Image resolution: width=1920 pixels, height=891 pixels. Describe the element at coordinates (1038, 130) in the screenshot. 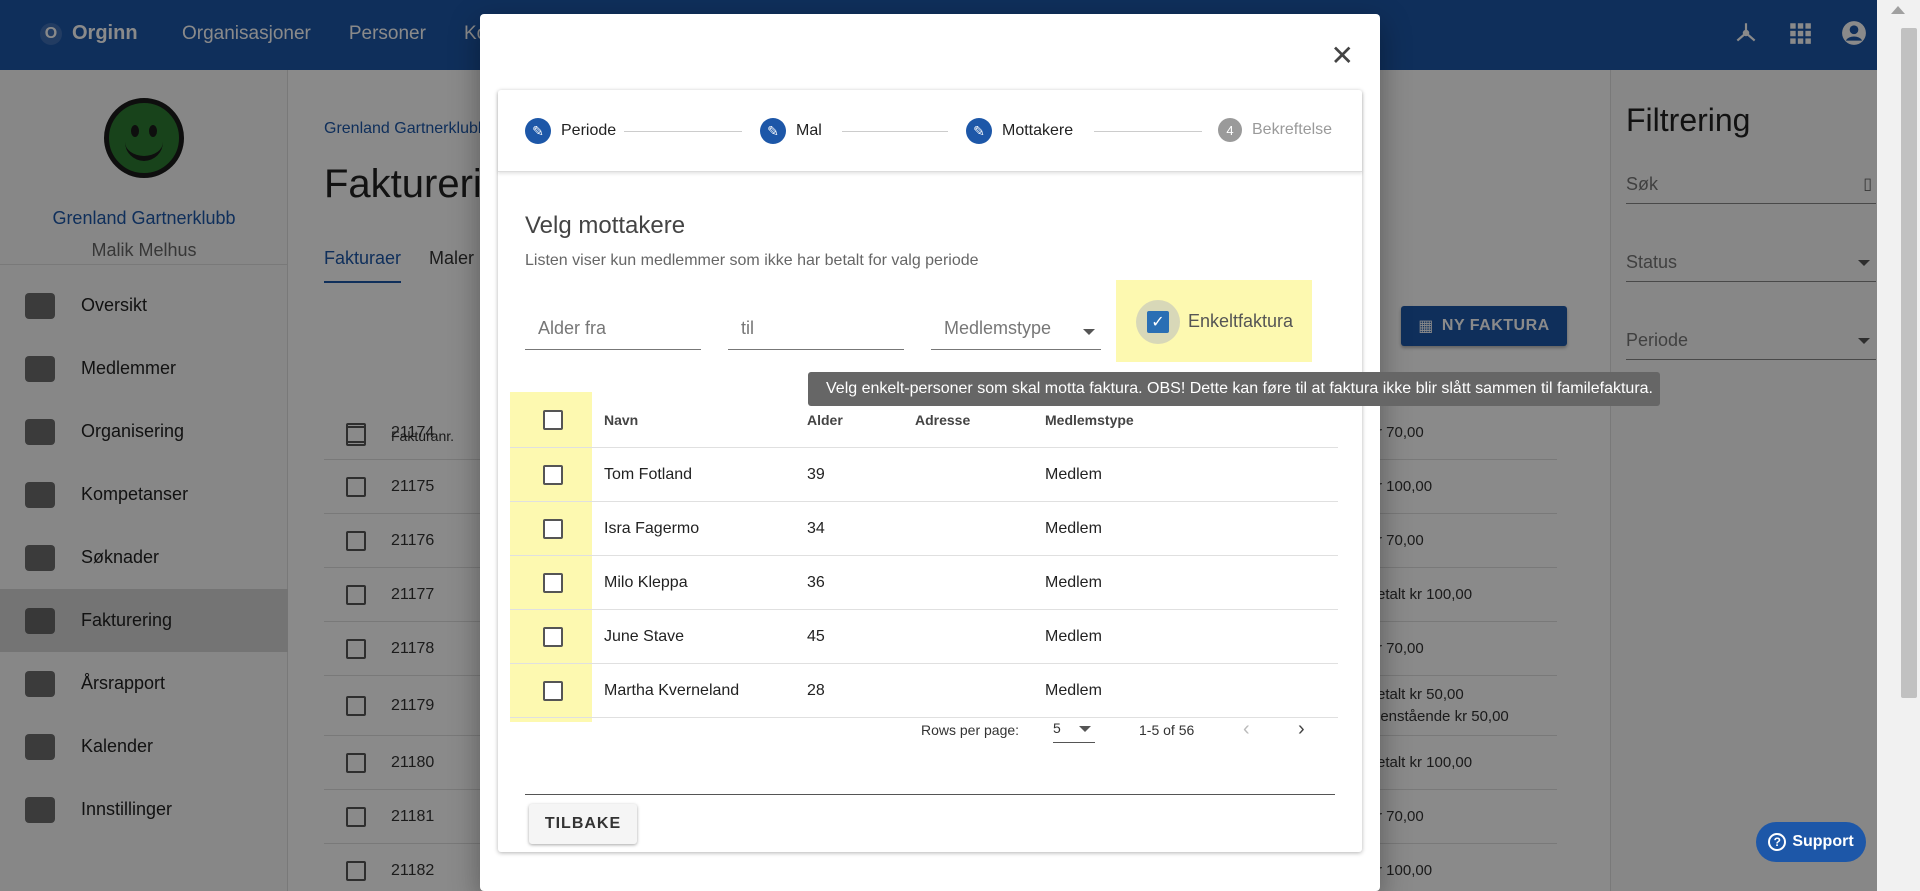

I see `step-label: Mottakere` at that location.